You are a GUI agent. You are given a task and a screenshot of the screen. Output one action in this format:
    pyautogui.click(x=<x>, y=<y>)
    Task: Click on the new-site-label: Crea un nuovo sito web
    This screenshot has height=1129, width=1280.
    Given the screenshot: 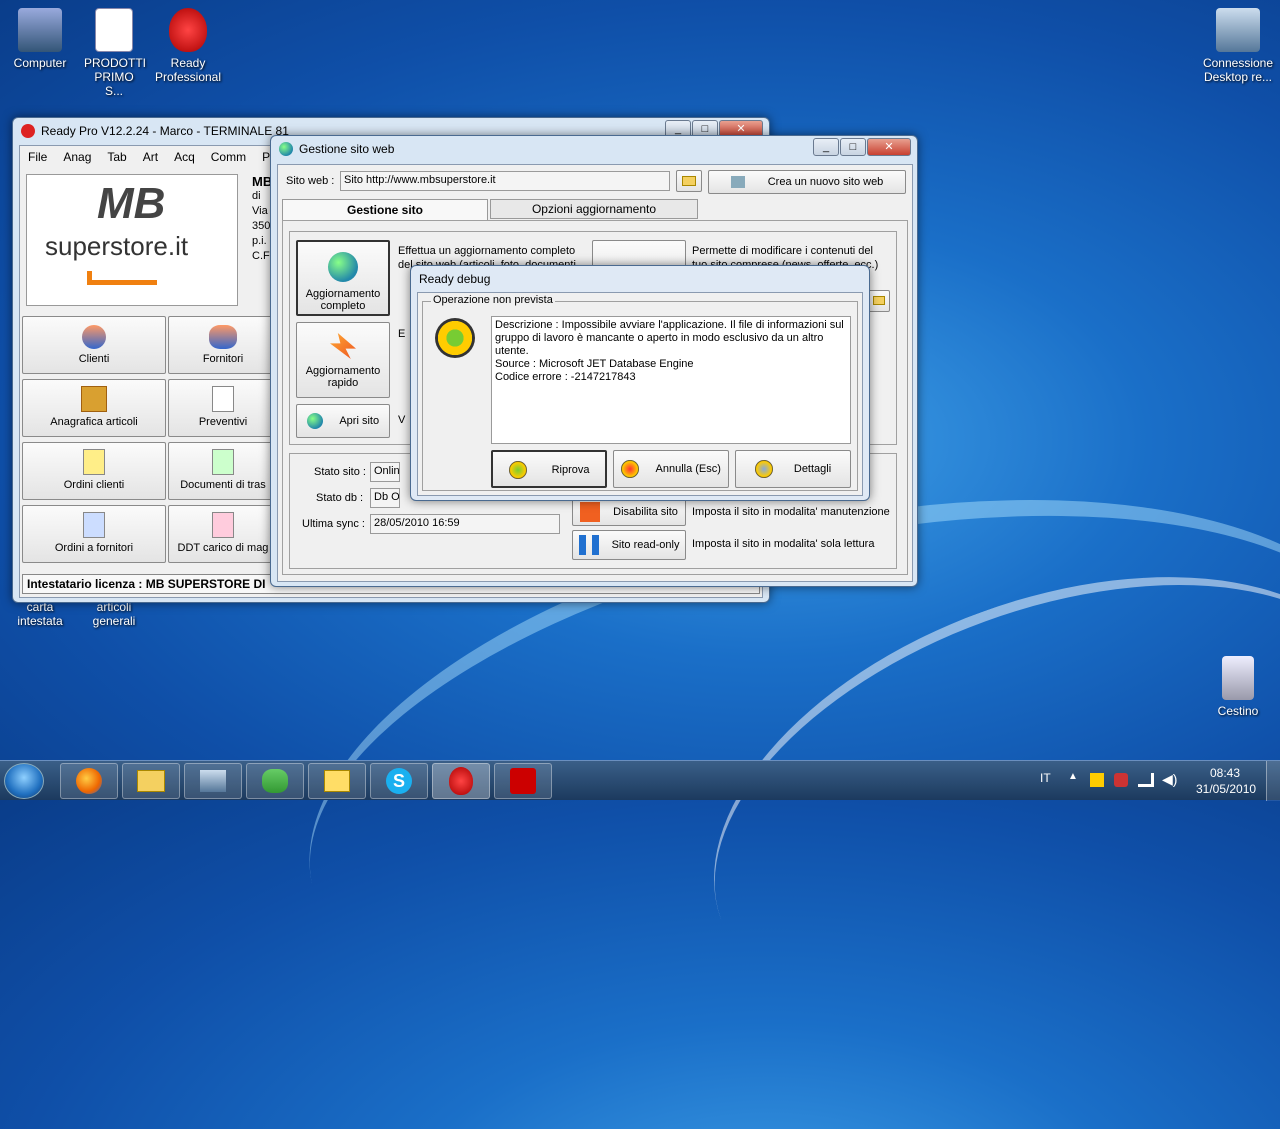 What is the action you would take?
    pyautogui.click(x=825, y=182)
    